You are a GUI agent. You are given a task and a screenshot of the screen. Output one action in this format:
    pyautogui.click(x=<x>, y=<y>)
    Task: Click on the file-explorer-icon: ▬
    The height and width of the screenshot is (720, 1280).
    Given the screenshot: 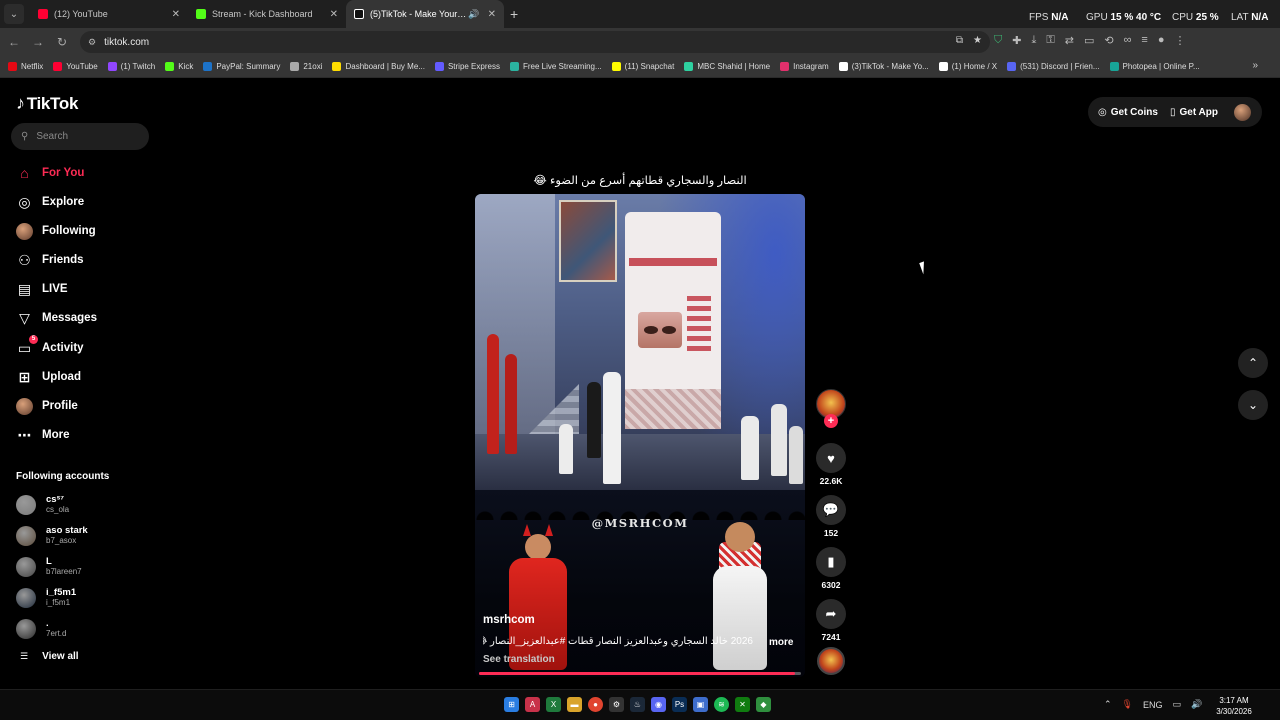 What is the action you would take?
    pyautogui.click(x=574, y=704)
    